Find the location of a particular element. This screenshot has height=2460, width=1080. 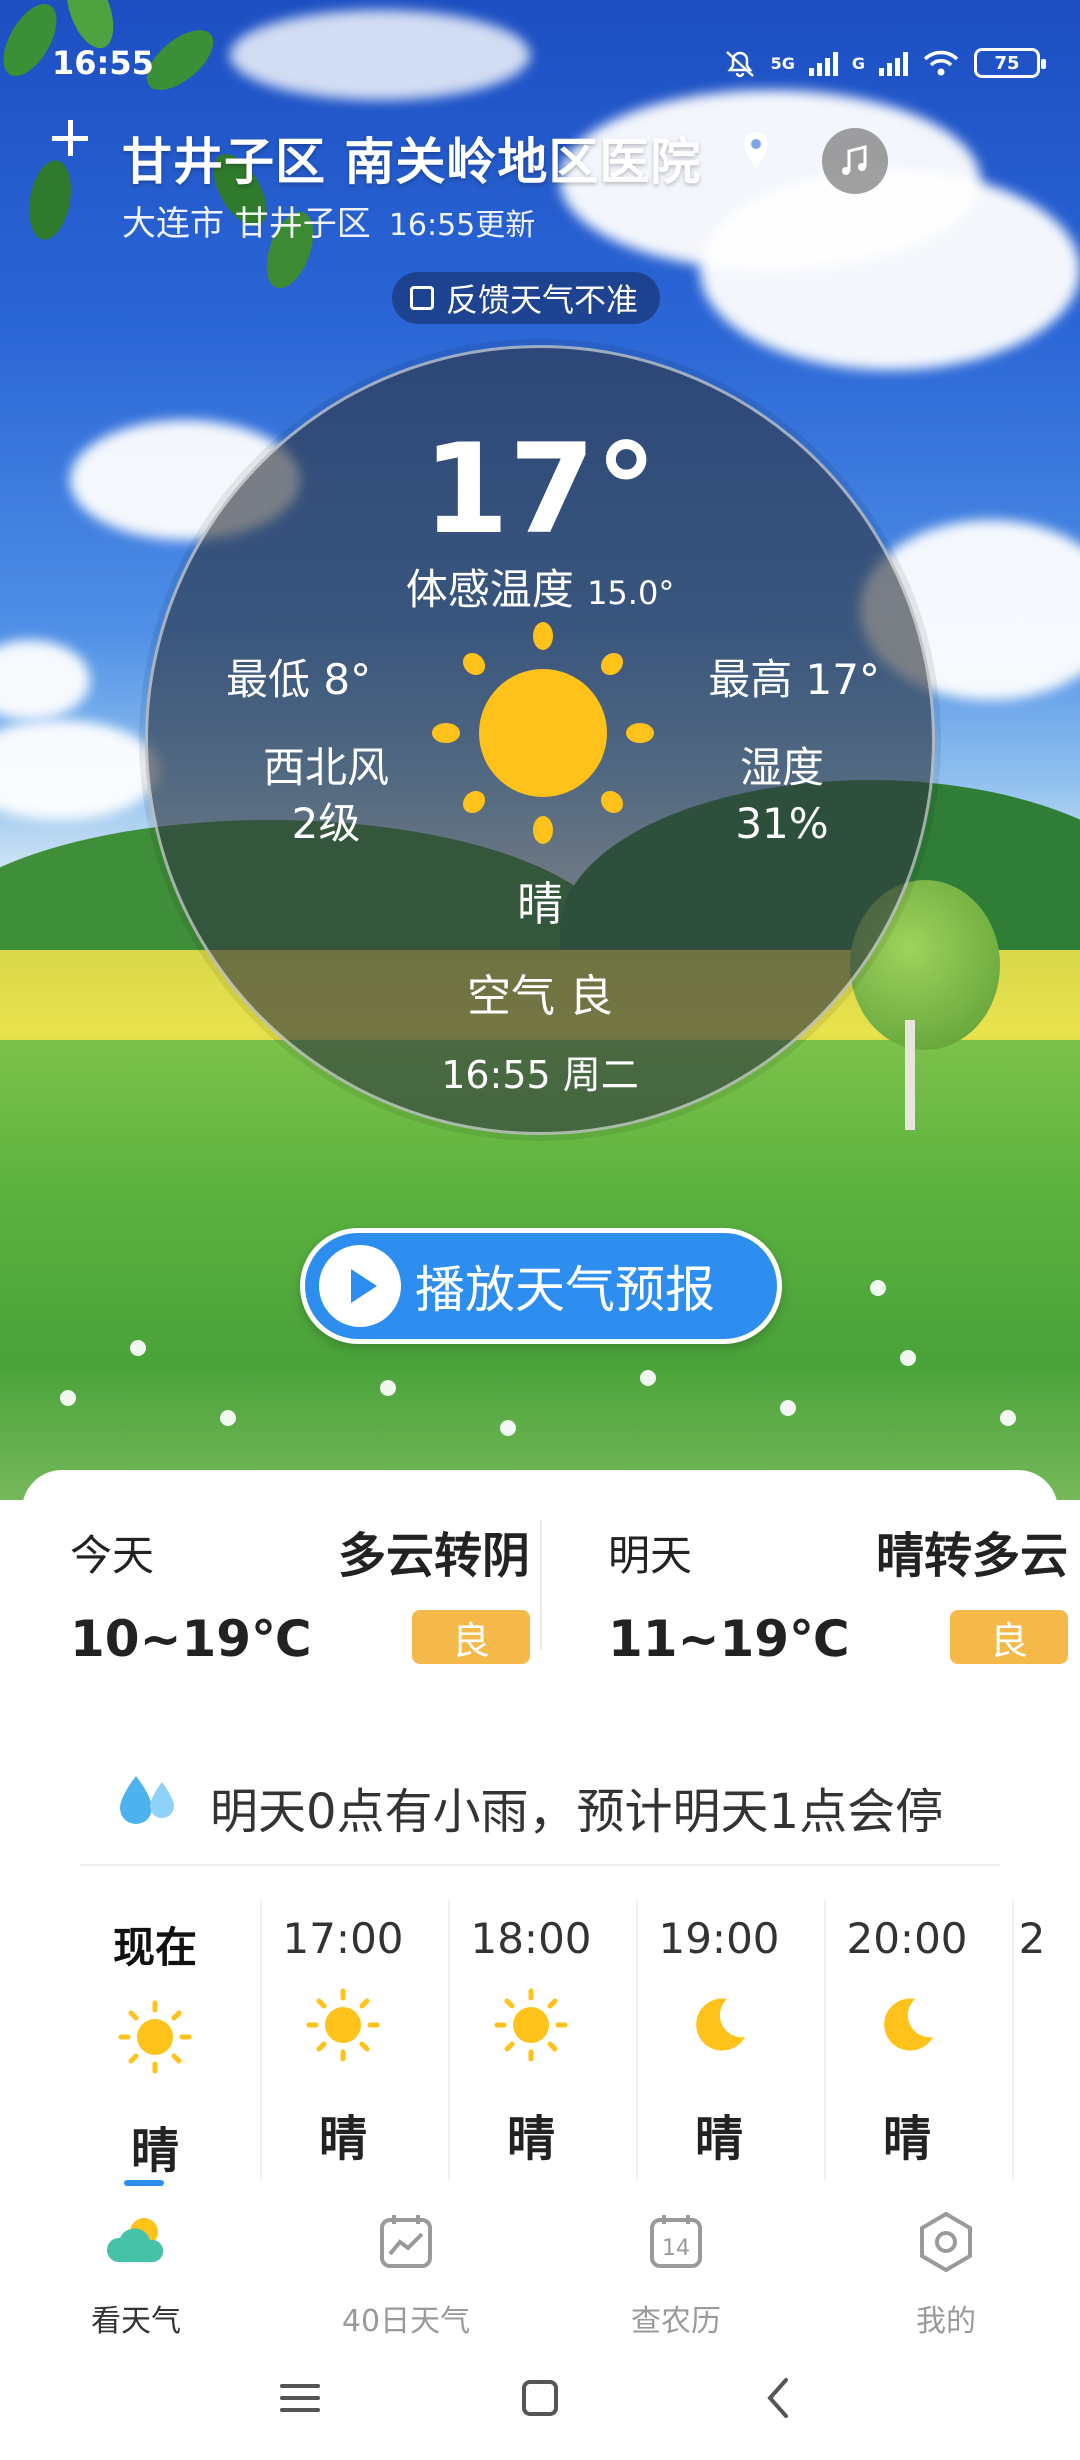

tomorrow-temp-range: 11~19℃ is located at coordinates (729, 1639).